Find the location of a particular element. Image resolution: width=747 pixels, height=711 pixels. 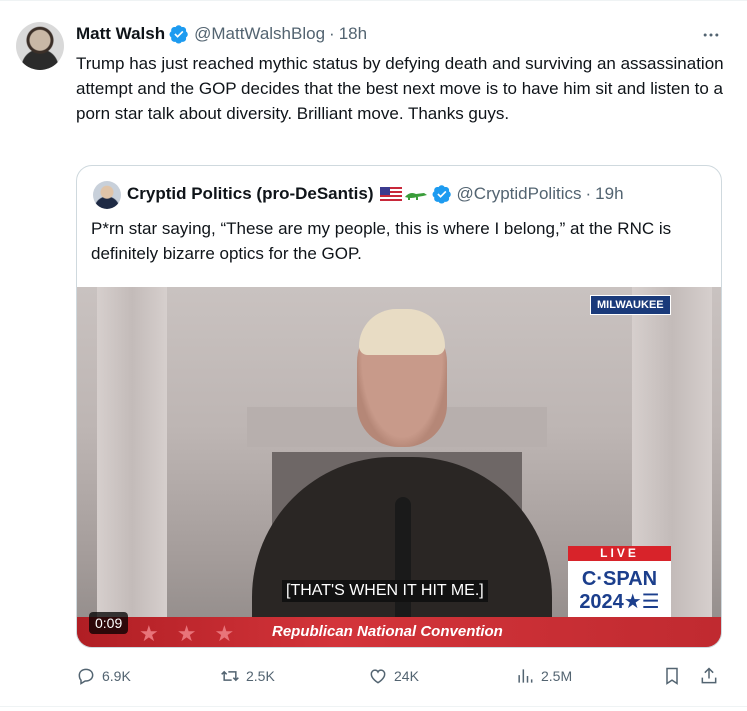

tweet-time: 18h is located at coordinates (353, 34).